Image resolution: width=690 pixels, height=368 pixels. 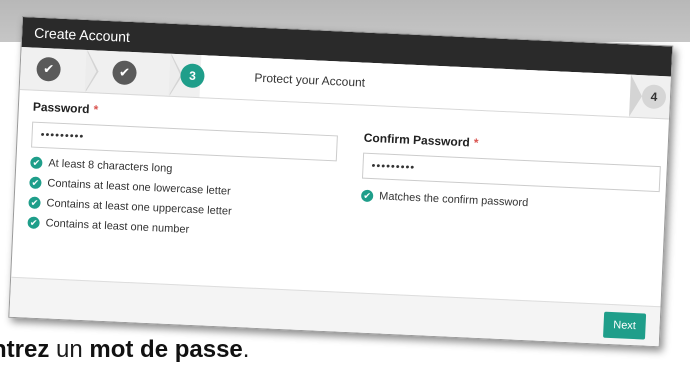 I want to click on rule-text: Contains at least one uppercase letter, so click(x=139, y=207).